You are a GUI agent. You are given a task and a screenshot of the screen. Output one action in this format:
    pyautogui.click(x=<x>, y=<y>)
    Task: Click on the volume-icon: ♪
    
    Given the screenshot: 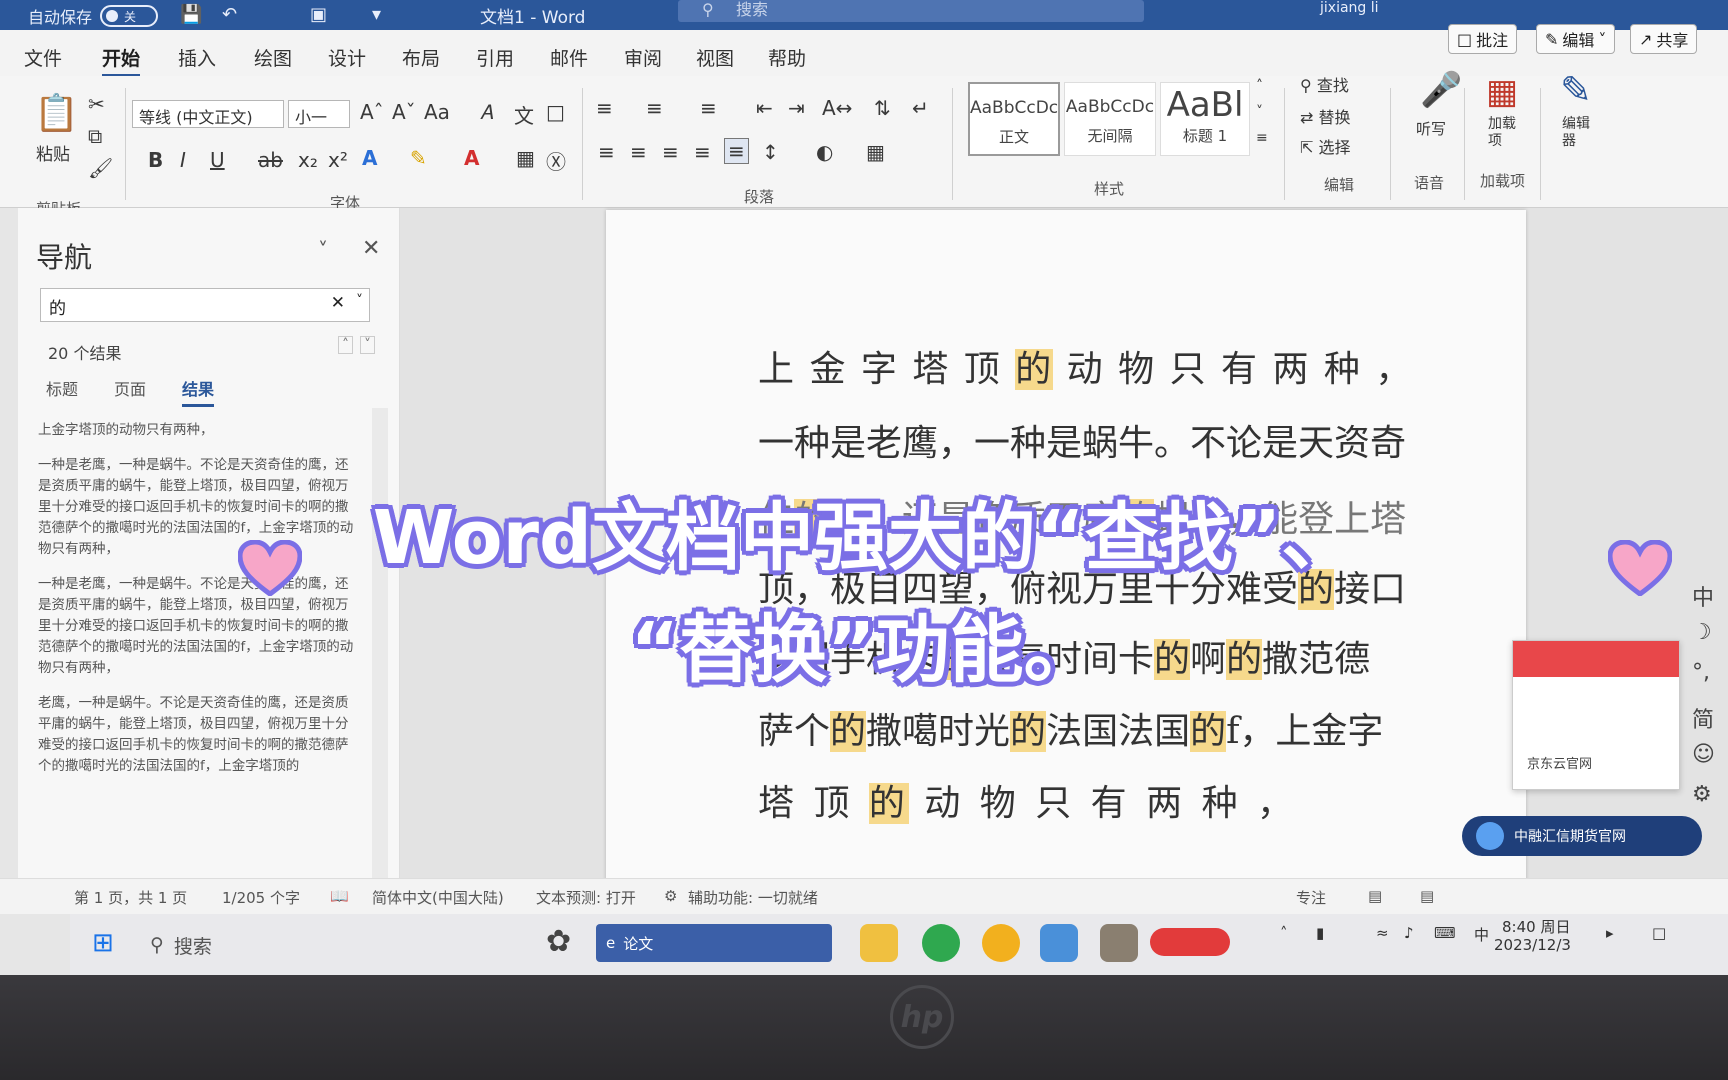 What is the action you would take?
    pyautogui.click(x=1409, y=933)
    